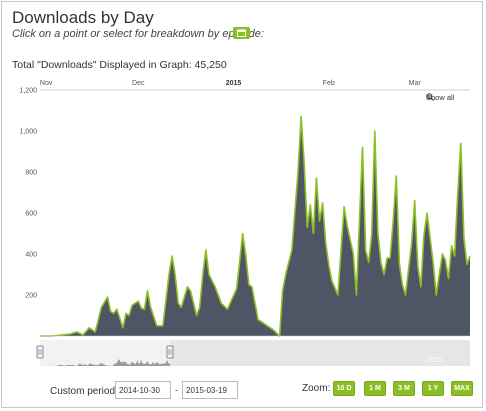  What do you see at coordinates (170, 352) in the screenshot?
I see `navigator-right-handle` at bounding box center [170, 352].